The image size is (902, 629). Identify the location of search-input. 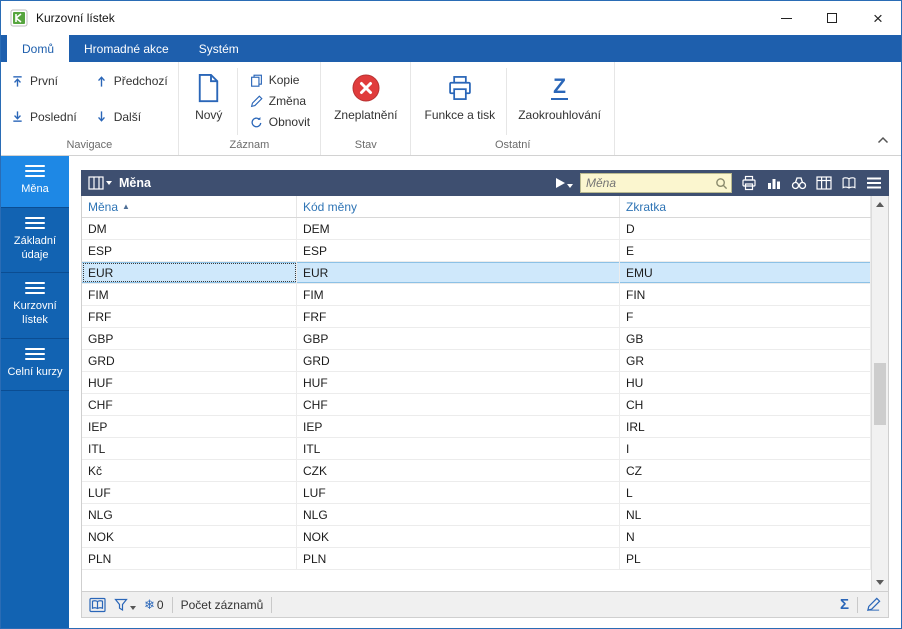
(650, 183).